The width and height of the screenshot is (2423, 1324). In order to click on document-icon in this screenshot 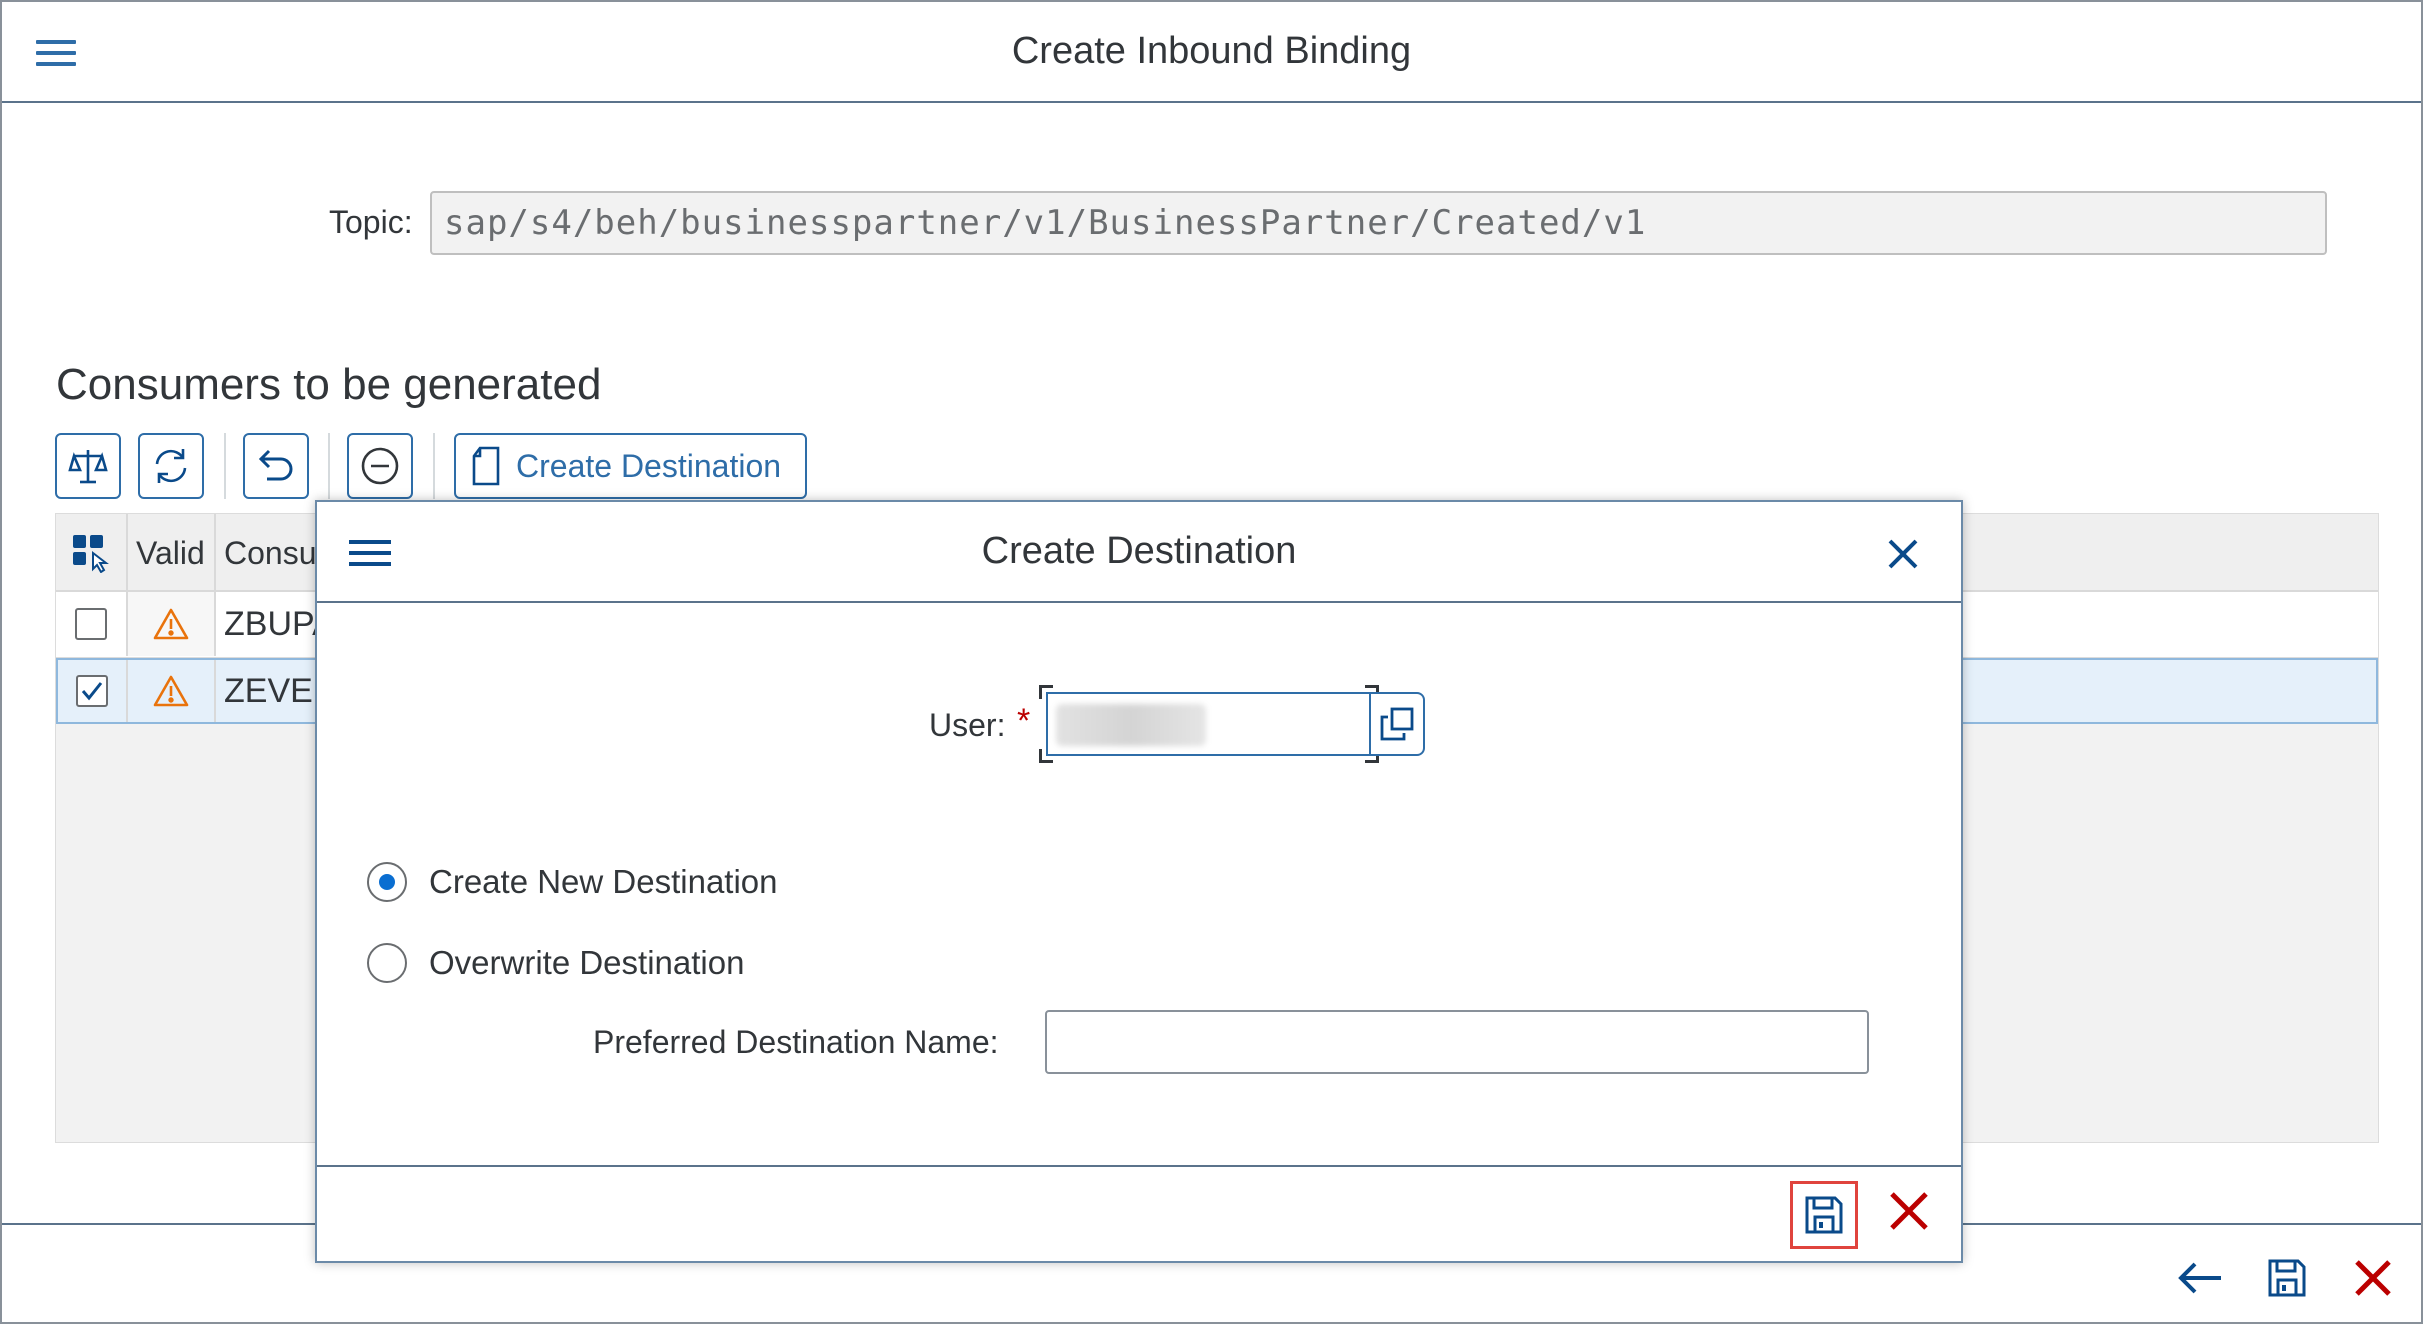, I will do `click(486, 466)`.